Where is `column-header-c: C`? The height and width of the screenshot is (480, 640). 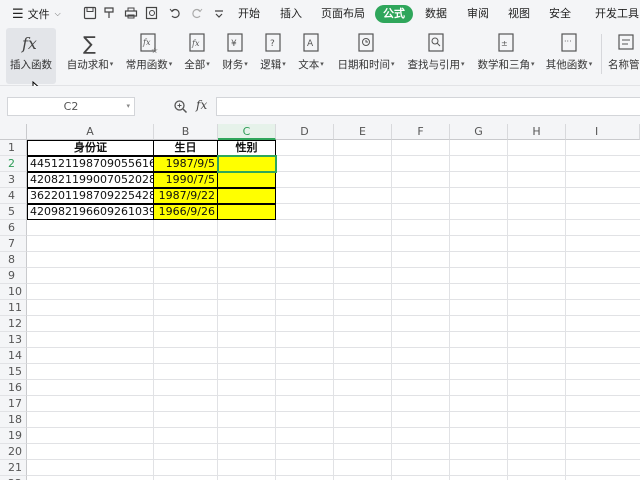
column-header-c: C is located at coordinates (247, 132).